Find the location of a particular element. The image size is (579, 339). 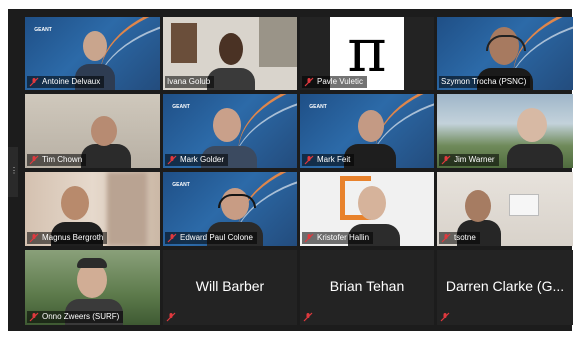

participant-name: Pavle Vuletic is located at coordinates (340, 81).